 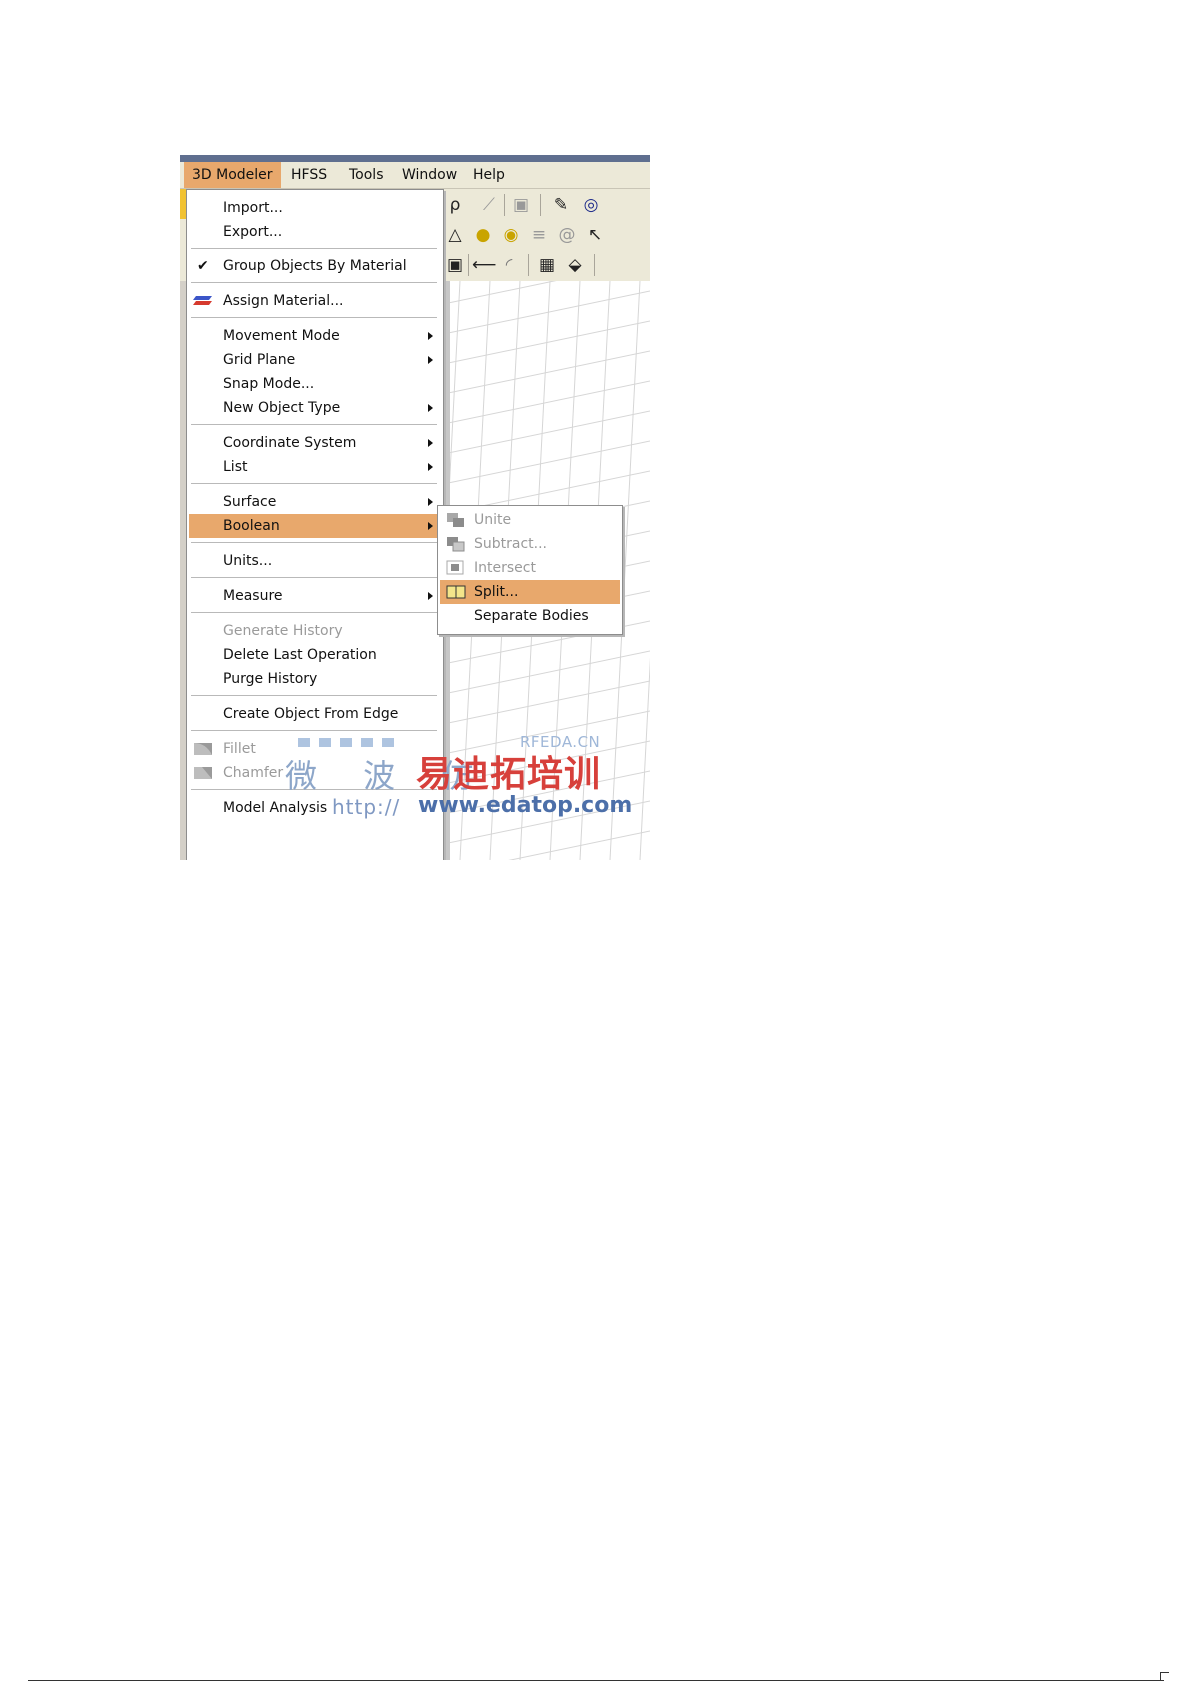 What do you see at coordinates (511, 235) in the screenshot?
I see `torus-icon: ◉` at bounding box center [511, 235].